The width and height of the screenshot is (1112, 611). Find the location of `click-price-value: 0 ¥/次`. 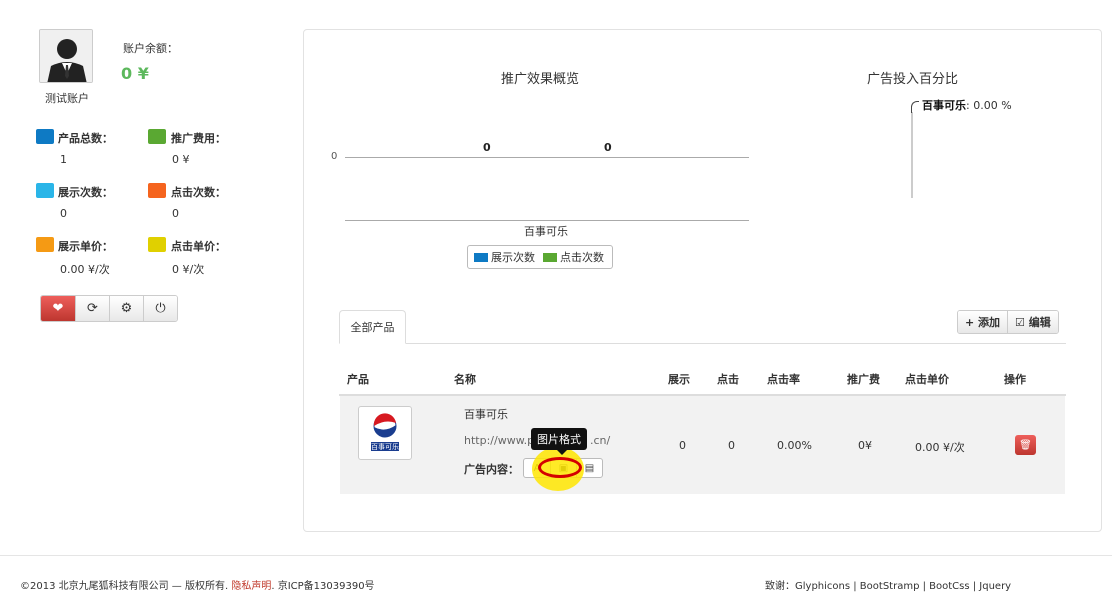

click-price-value: 0 ¥/次 is located at coordinates (188, 269).